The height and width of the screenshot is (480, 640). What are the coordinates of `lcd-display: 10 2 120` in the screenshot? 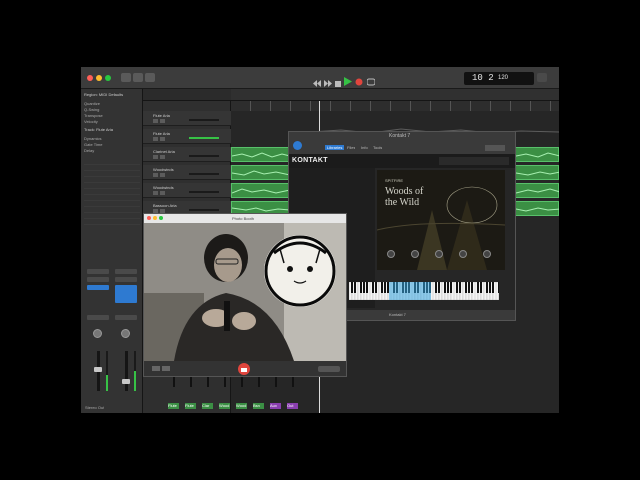 It's located at (499, 78).